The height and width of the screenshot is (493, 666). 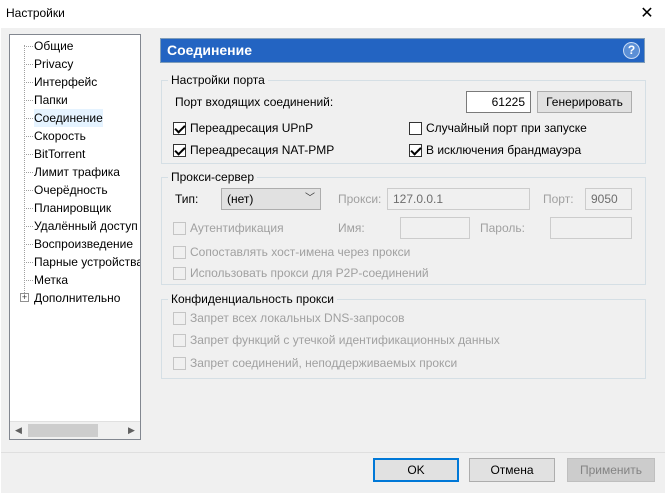 What do you see at coordinates (51, 280) in the screenshot?
I see `tree-item-label: Метка` at bounding box center [51, 280].